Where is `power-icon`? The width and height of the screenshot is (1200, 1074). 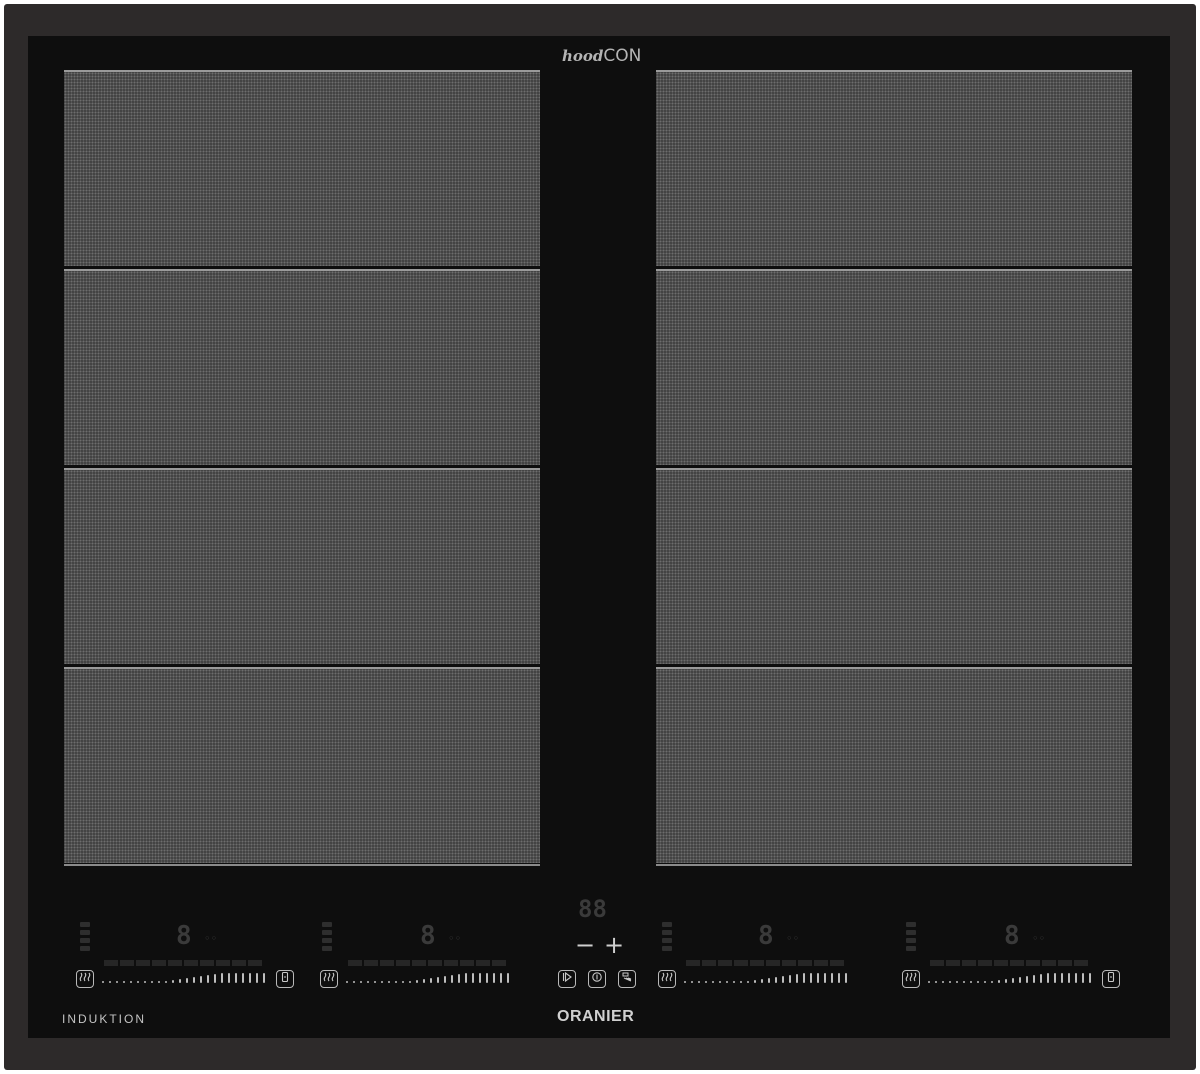
power-icon is located at coordinates (597, 979).